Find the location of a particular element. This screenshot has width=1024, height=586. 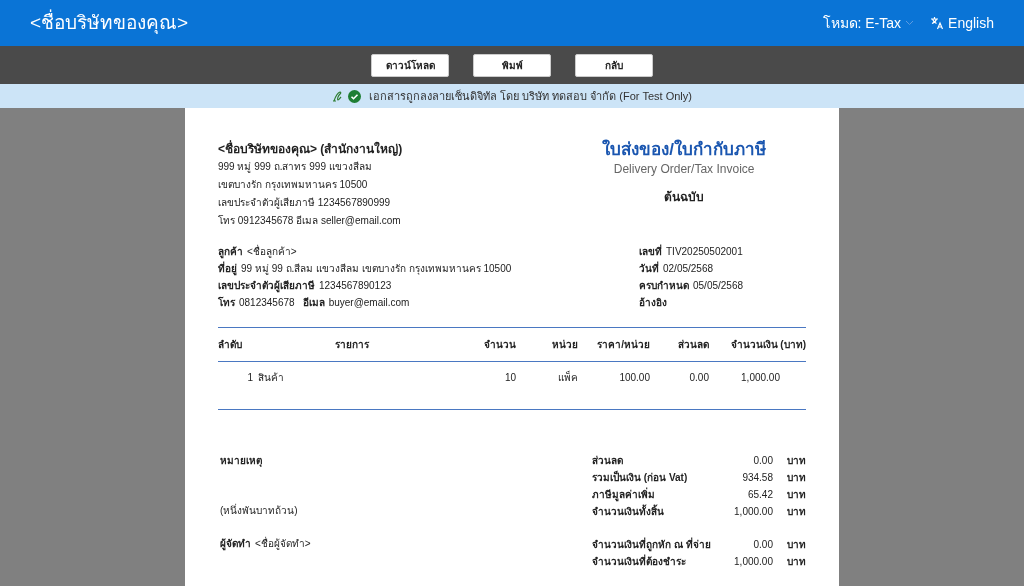

table-cell: 100.00 is located at coordinates (614, 385).